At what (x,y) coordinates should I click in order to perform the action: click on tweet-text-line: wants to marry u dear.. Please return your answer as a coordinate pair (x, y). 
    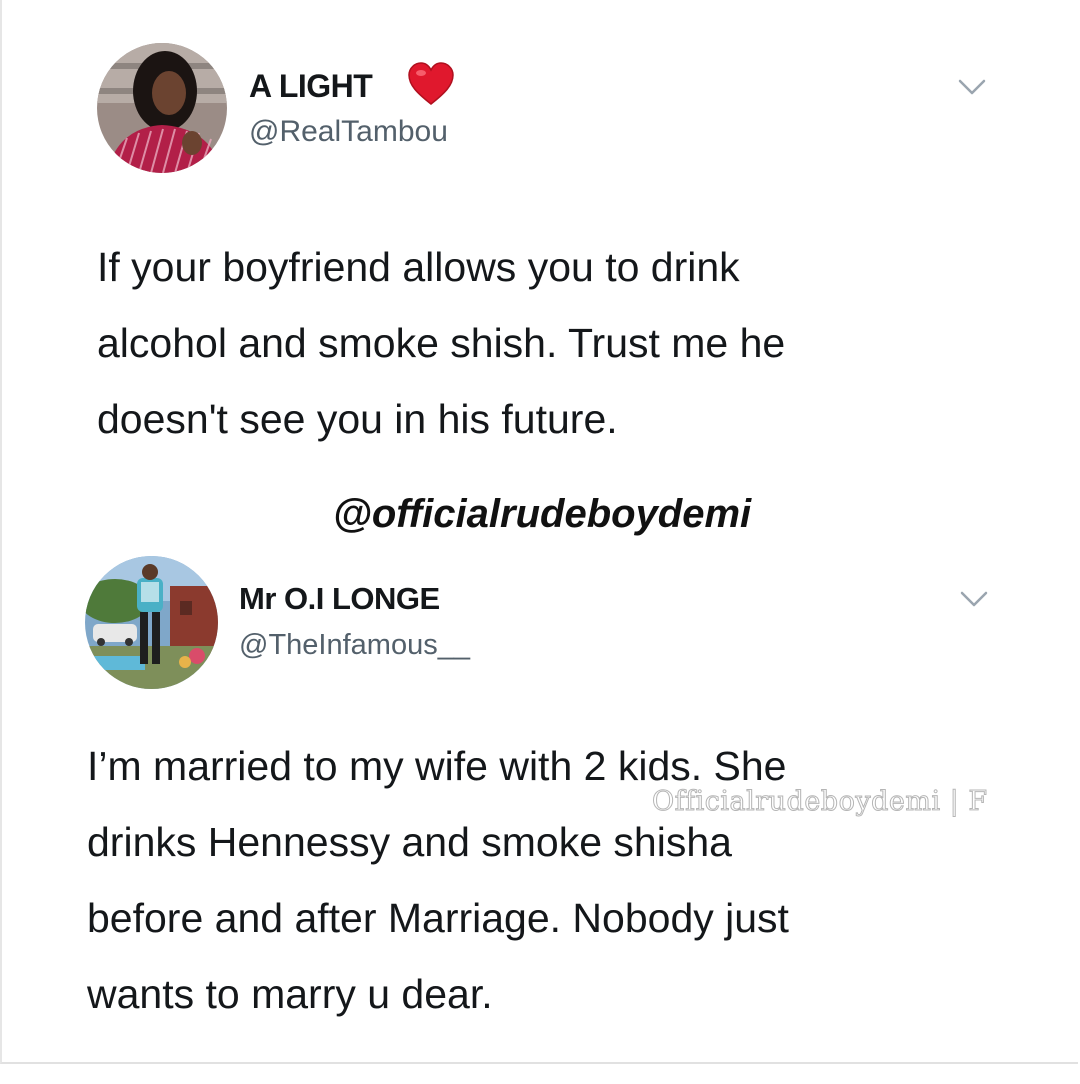
    Looking at the image, I should click on (290, 994).